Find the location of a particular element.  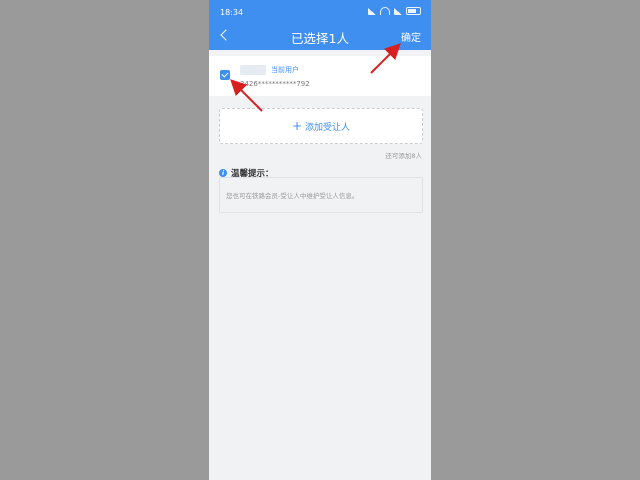

status-time: 18:34 is located at coordinates (232, 12).